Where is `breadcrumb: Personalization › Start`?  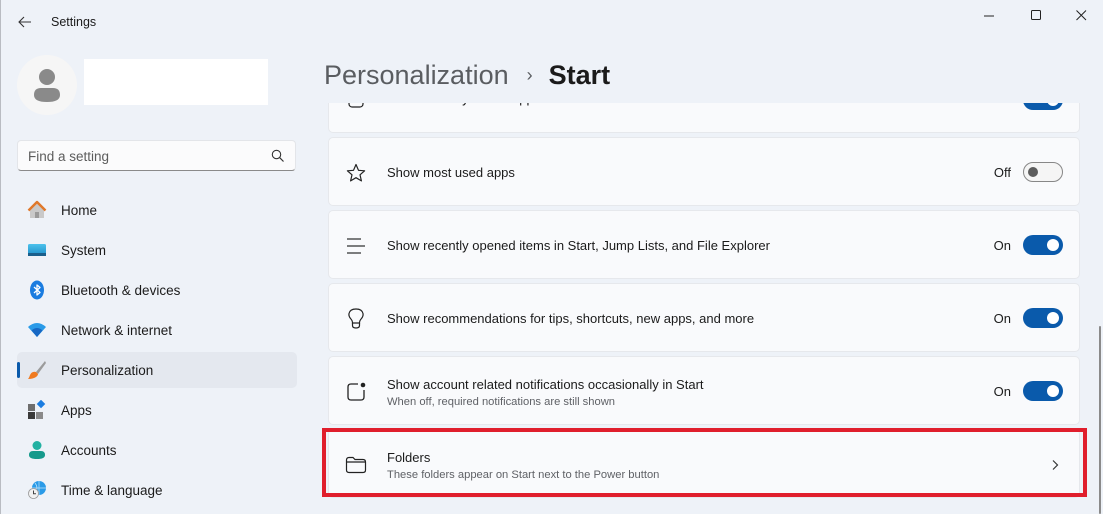
breadcrumb: Personalization › Start is located at coordinates (467, 75).